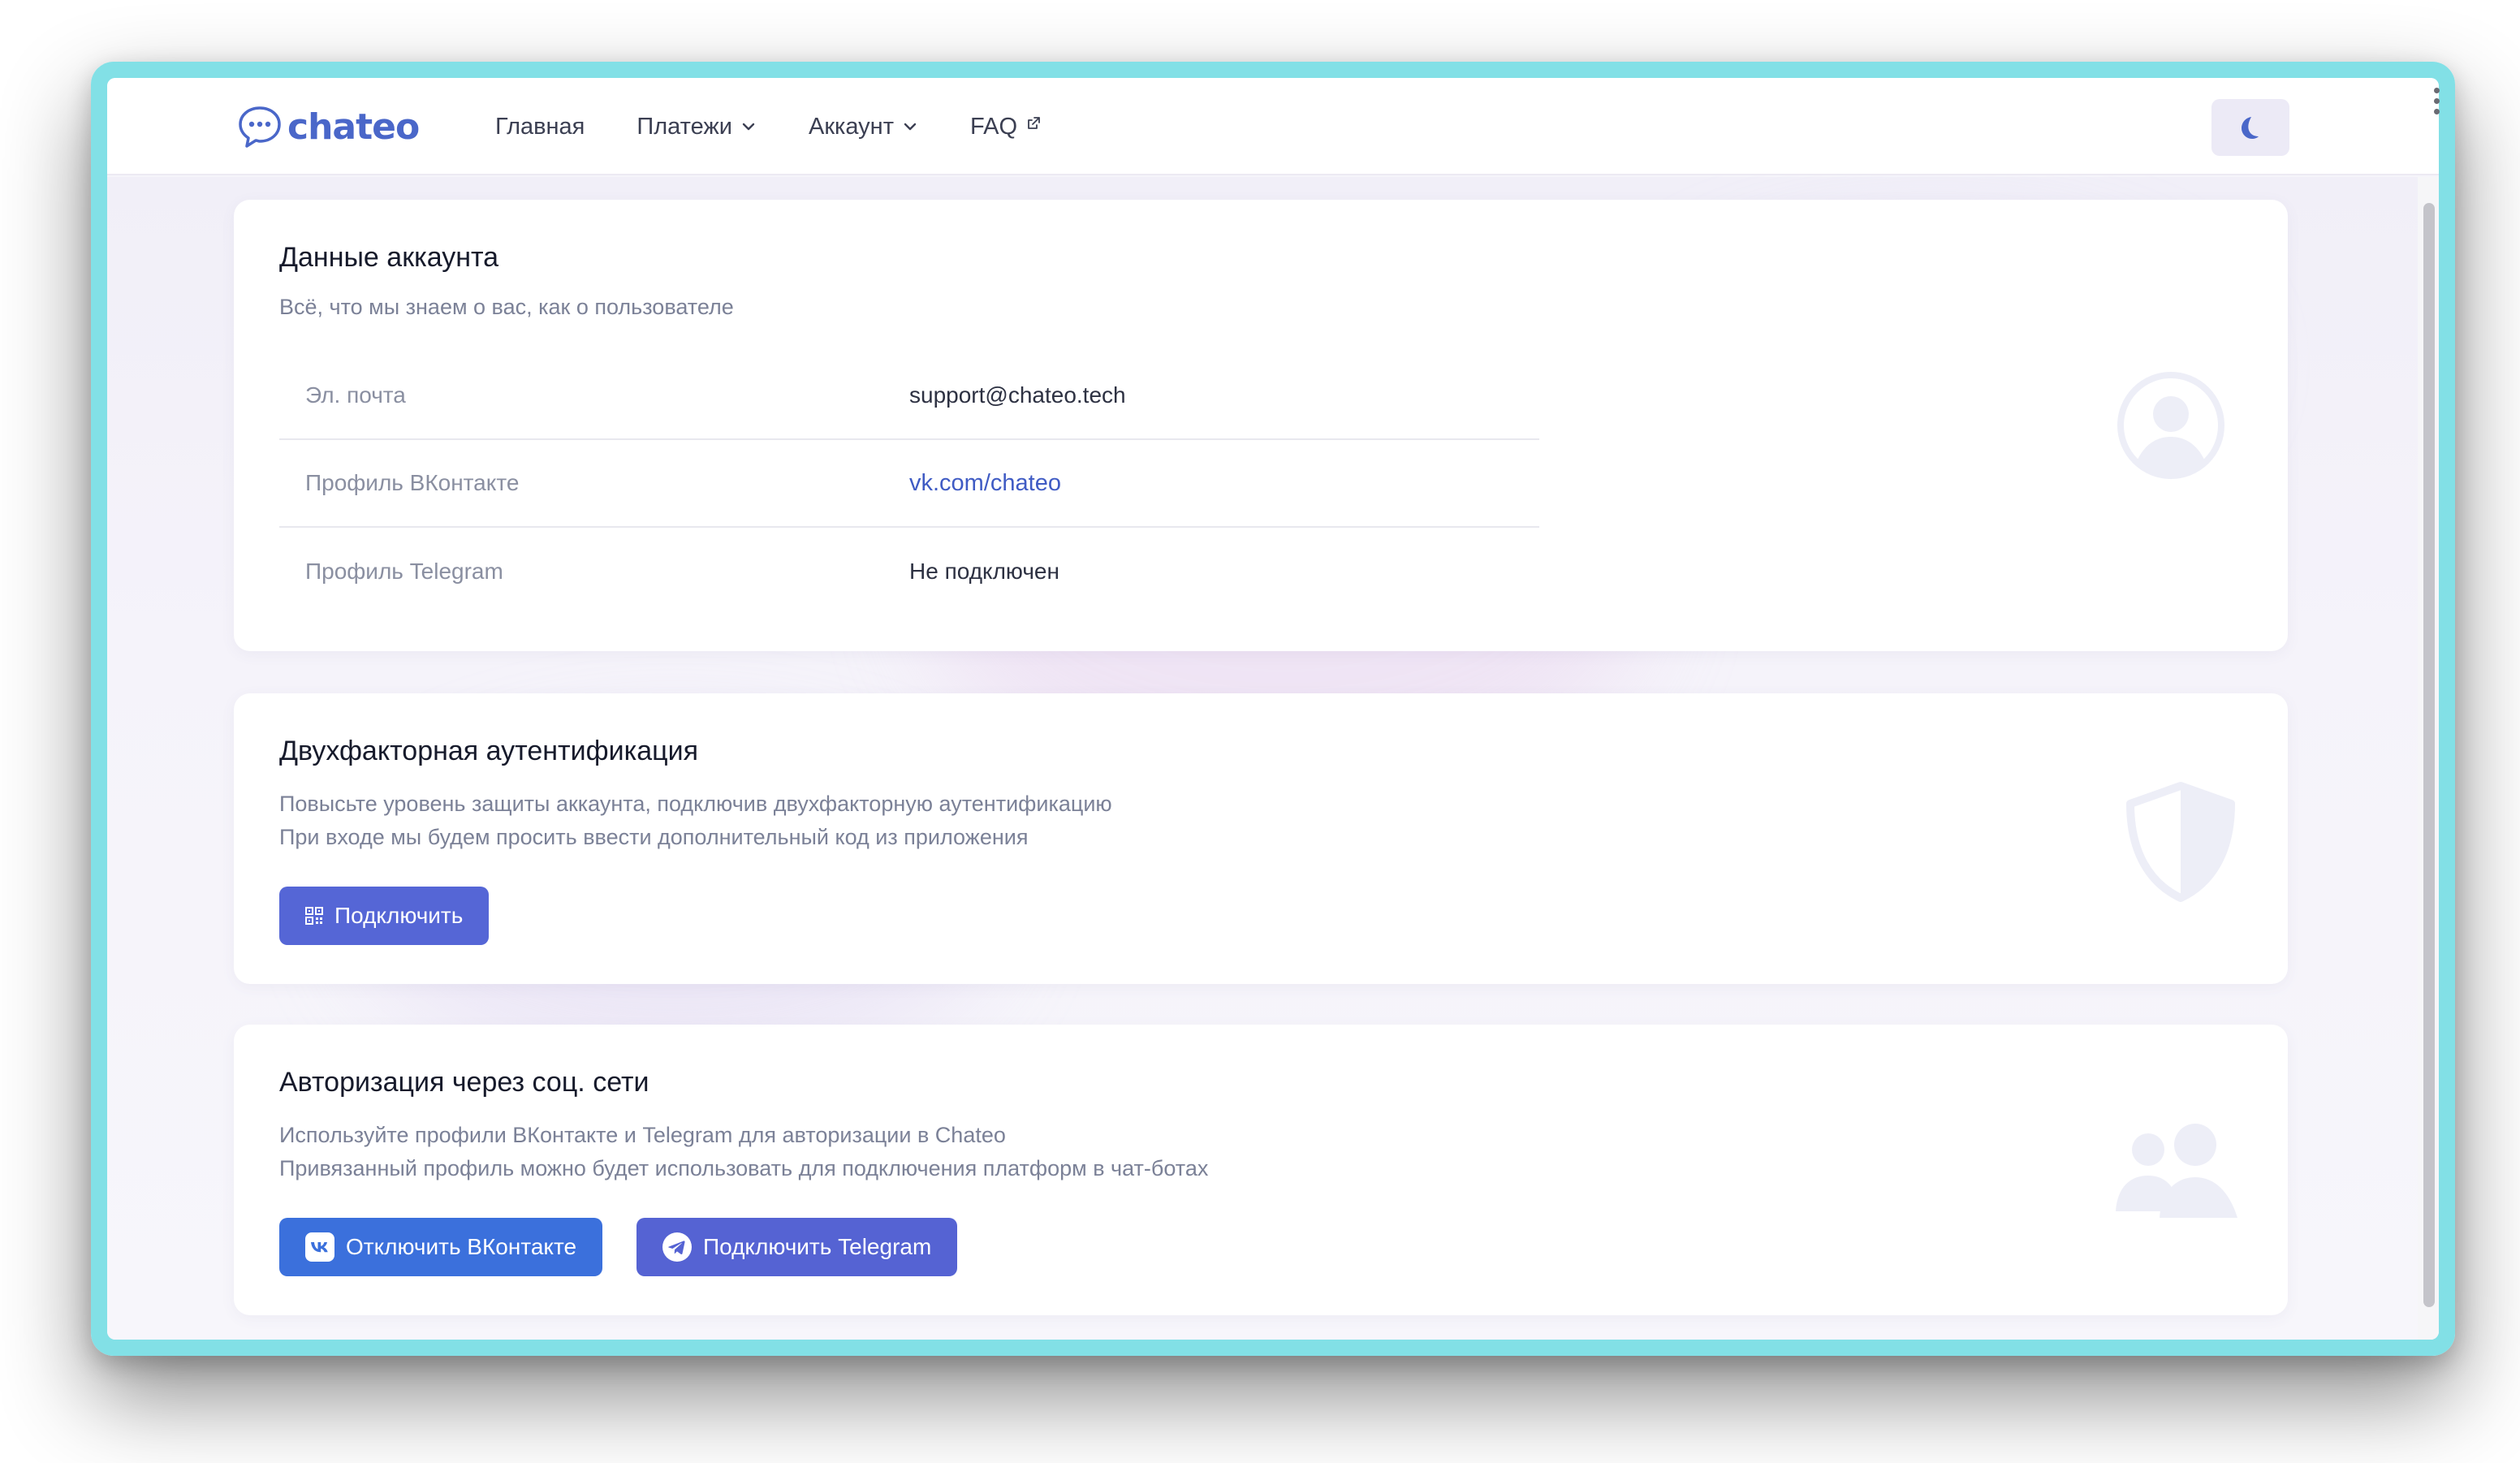 The height and width of the screenshot is (1463, 2520). I want to click on info-row-telegram: Профиль Telegram Не подключен, so click(909, 572).